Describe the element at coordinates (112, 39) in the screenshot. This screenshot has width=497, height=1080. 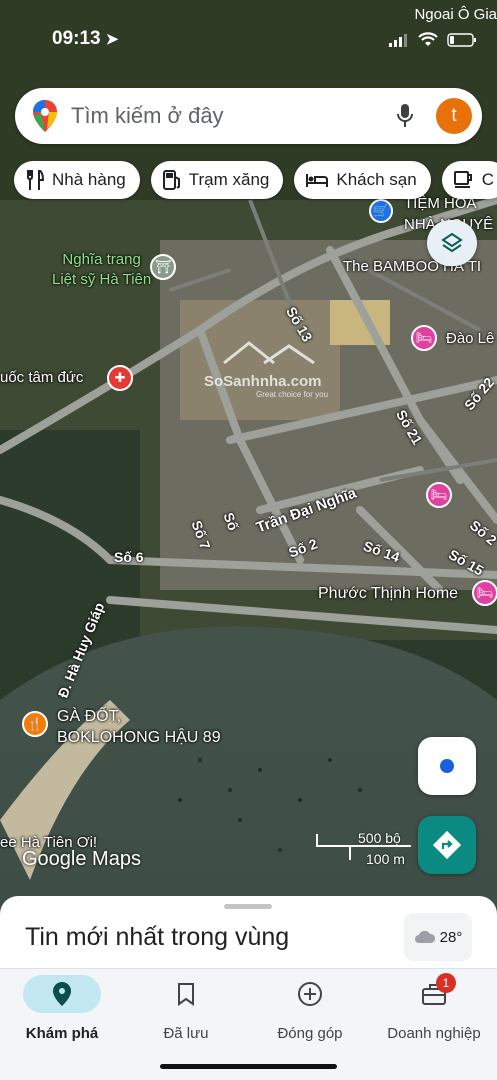
I see `location-arrow-icon: ➤` at that location.